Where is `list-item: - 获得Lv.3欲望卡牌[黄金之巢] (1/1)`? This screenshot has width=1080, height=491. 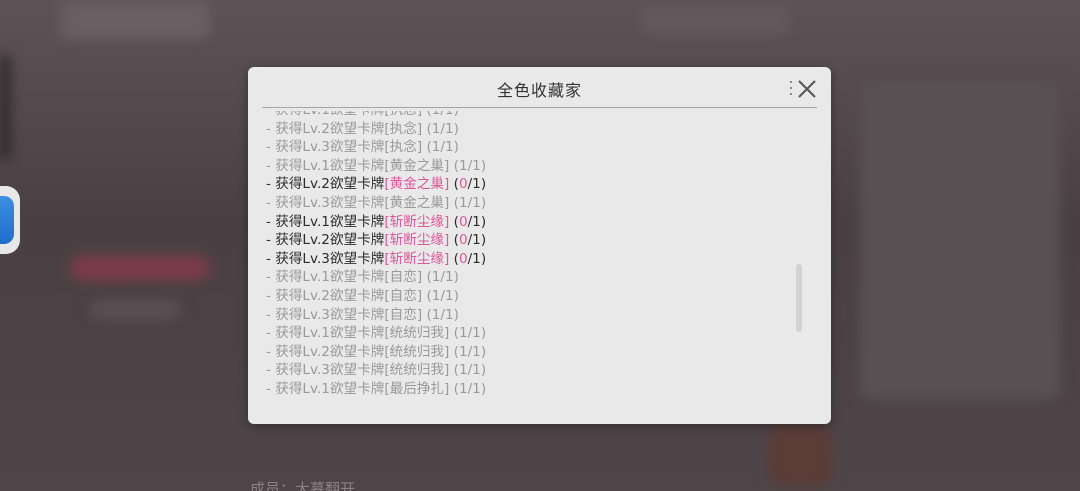
list-item: - 获得Lv.3欲望卡牌[黄金之巢] (1/1) is located at coordinates (376, 203).